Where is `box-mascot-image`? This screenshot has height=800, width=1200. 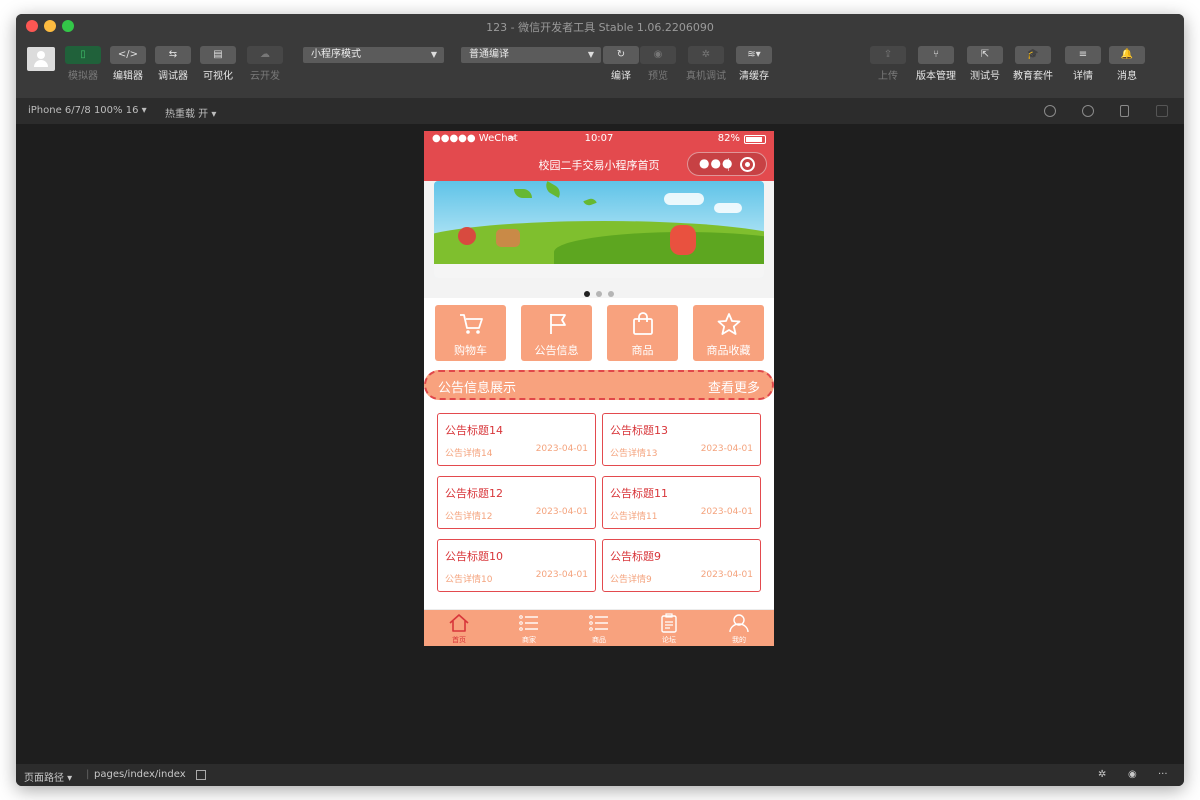
box-mascot-image is located at coordinates (508, 238).